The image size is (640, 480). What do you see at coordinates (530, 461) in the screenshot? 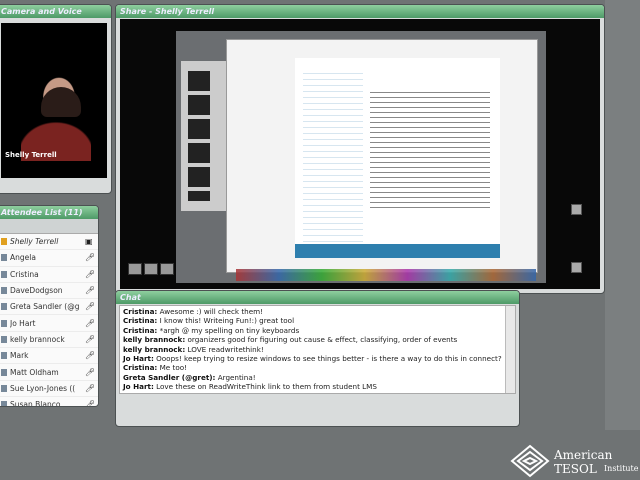
I see `logo-mark-icon` at bounding box center [530, 461].